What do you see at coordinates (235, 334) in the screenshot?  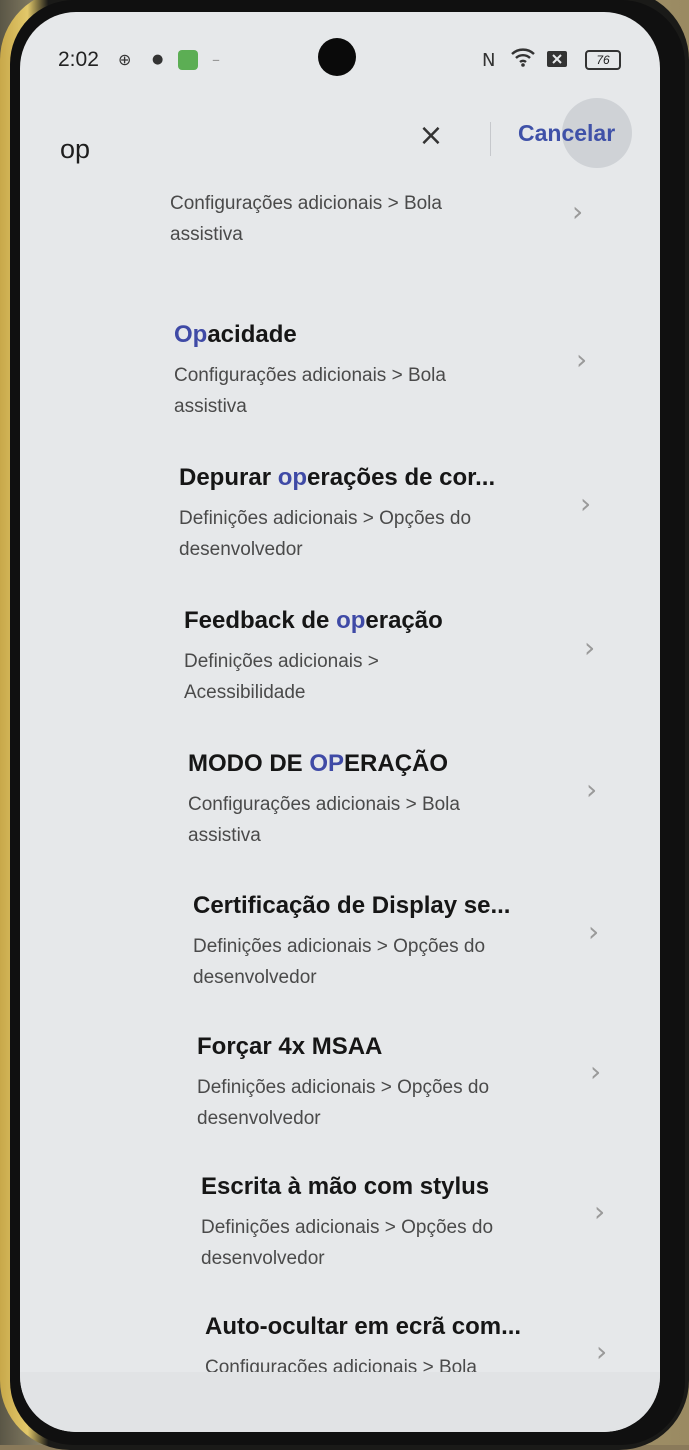 I see `result-title: Opacidade` at bounding box center [235, 334].